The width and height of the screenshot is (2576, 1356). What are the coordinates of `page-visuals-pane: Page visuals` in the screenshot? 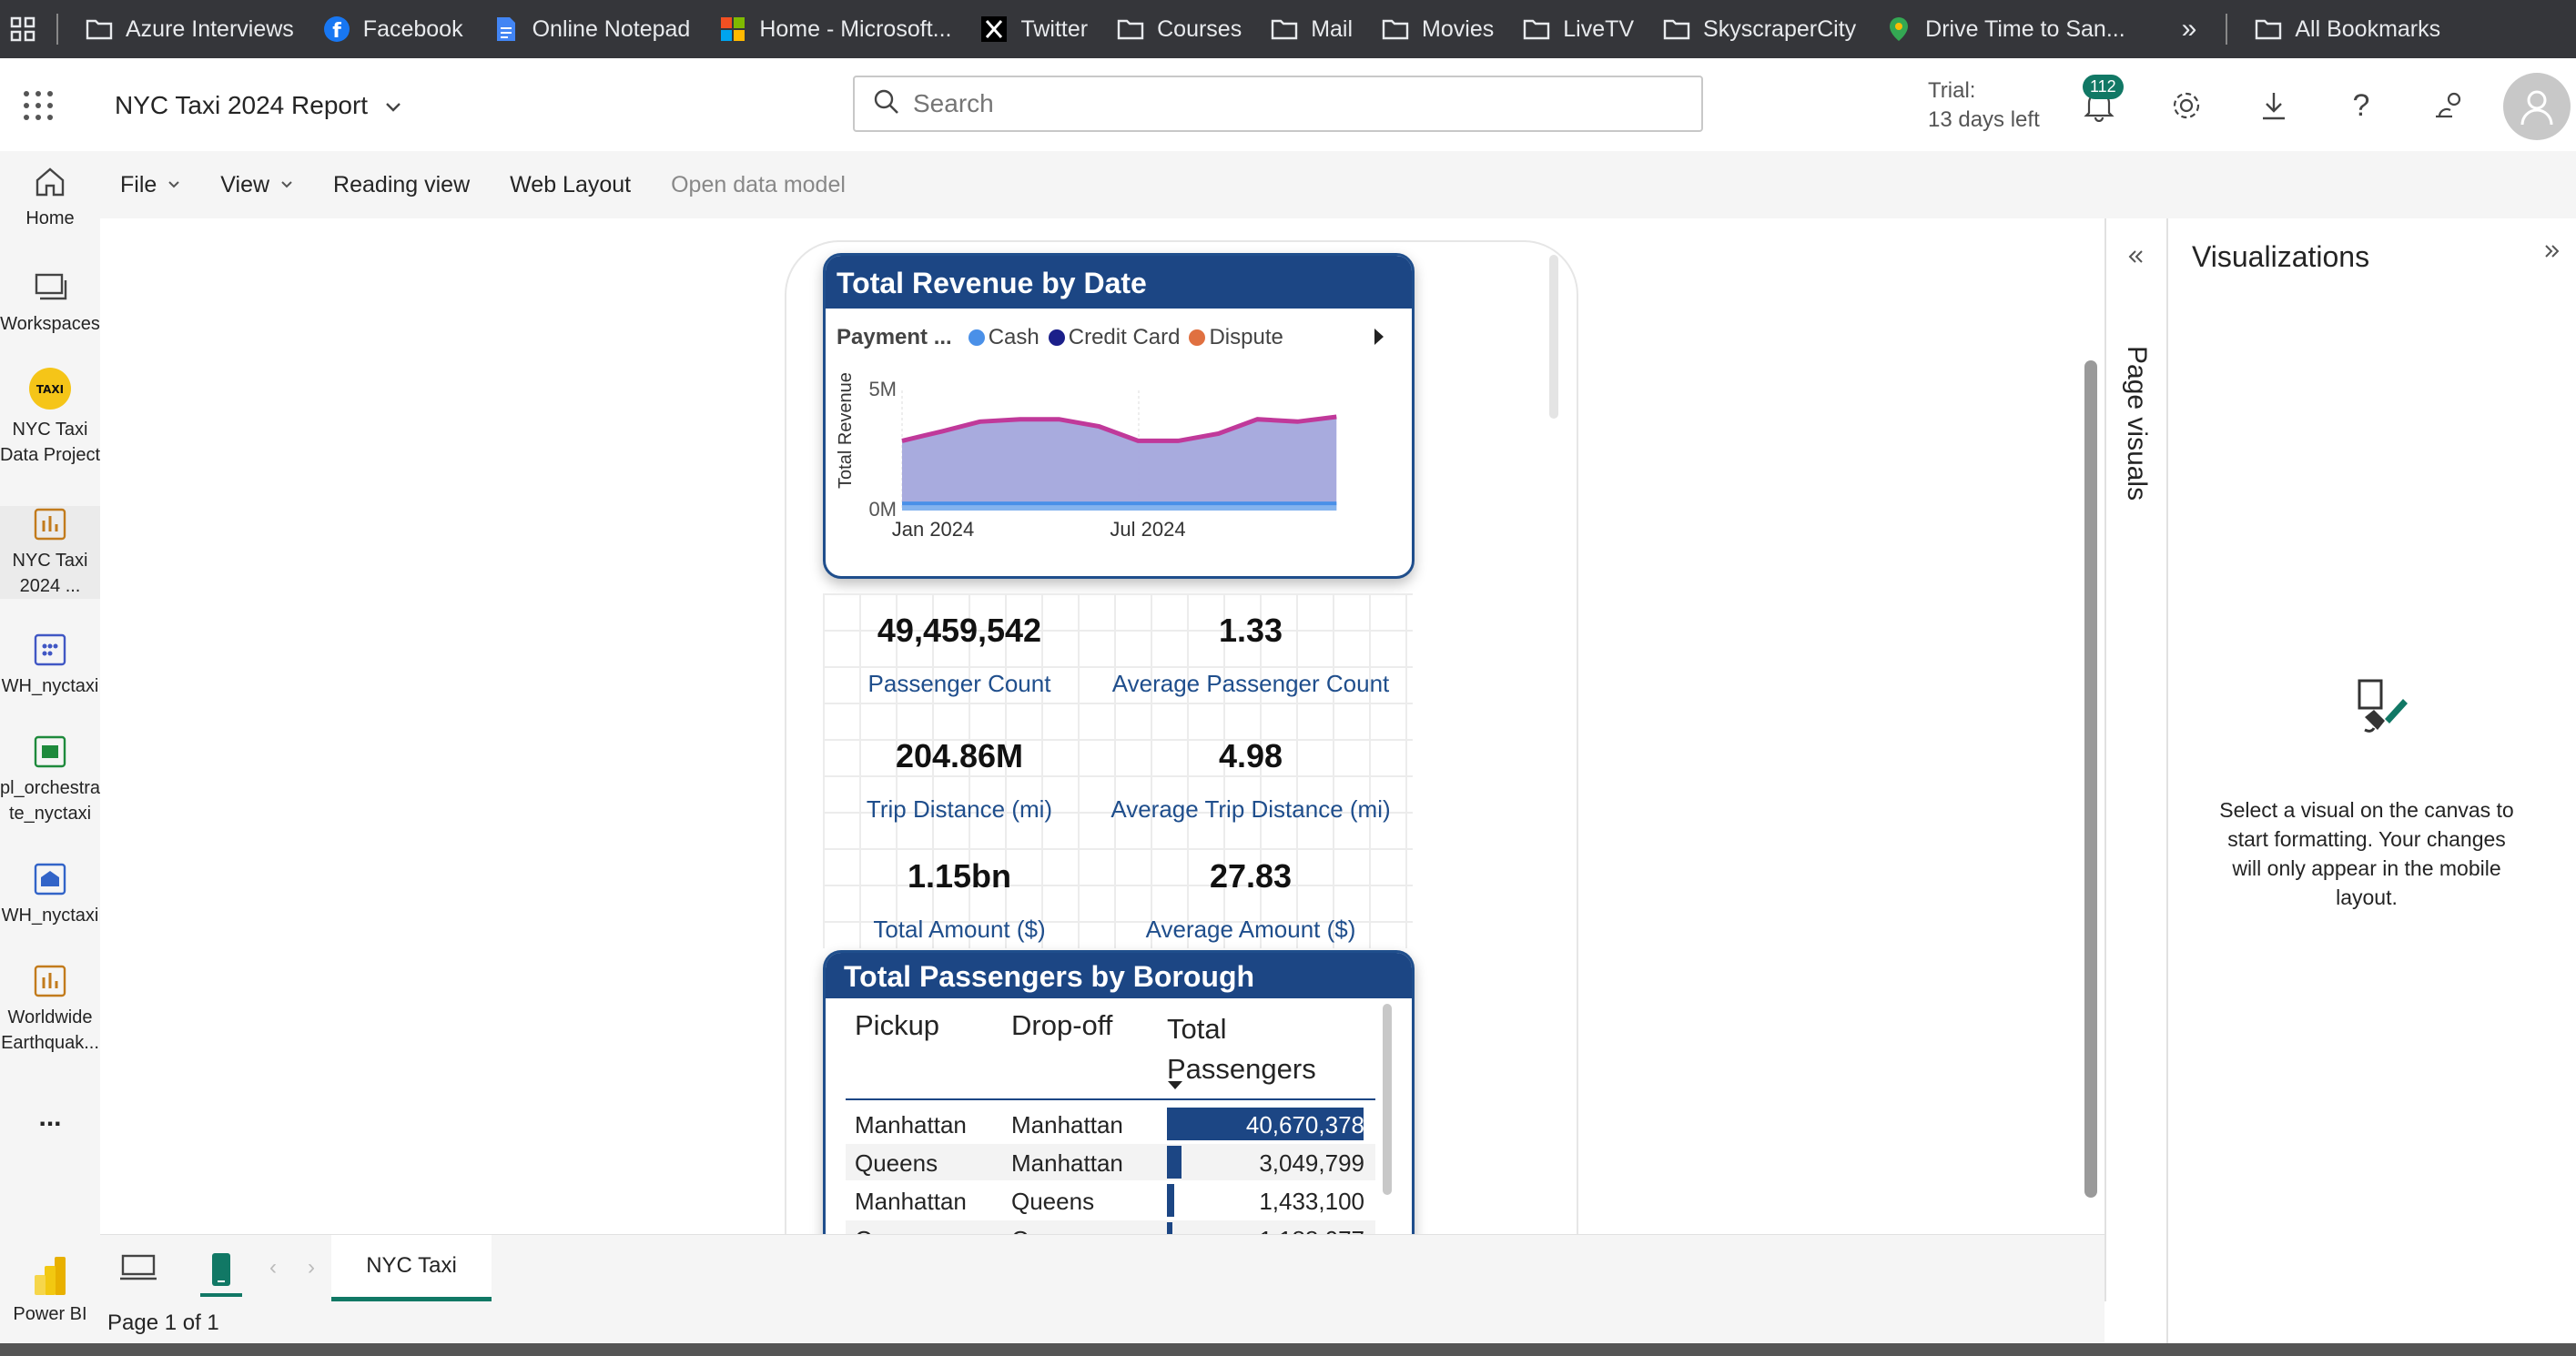 It's located at (2135, 759).